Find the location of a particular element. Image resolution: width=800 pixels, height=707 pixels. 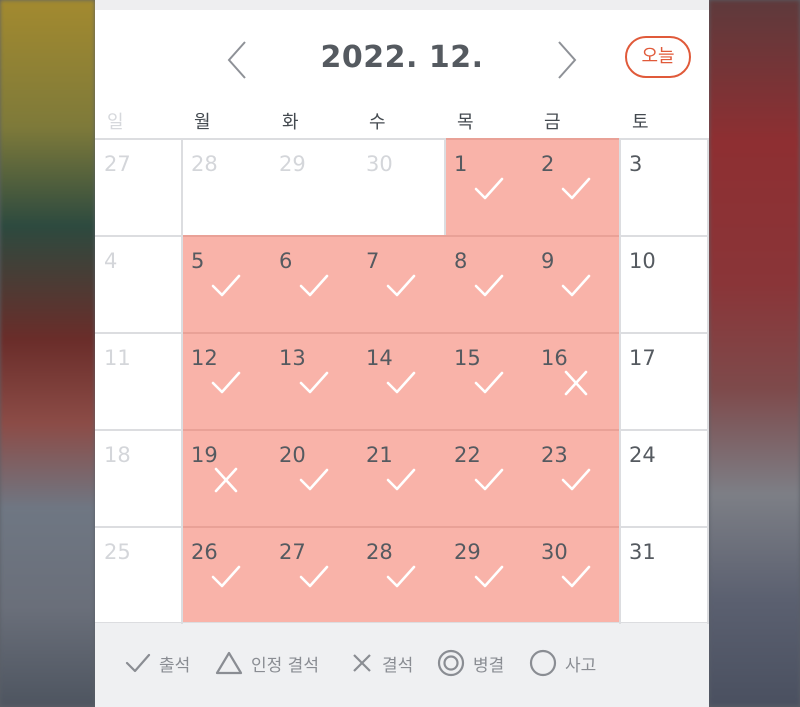

calendar-day-cell: 14 is located at coordinates (401, 380).